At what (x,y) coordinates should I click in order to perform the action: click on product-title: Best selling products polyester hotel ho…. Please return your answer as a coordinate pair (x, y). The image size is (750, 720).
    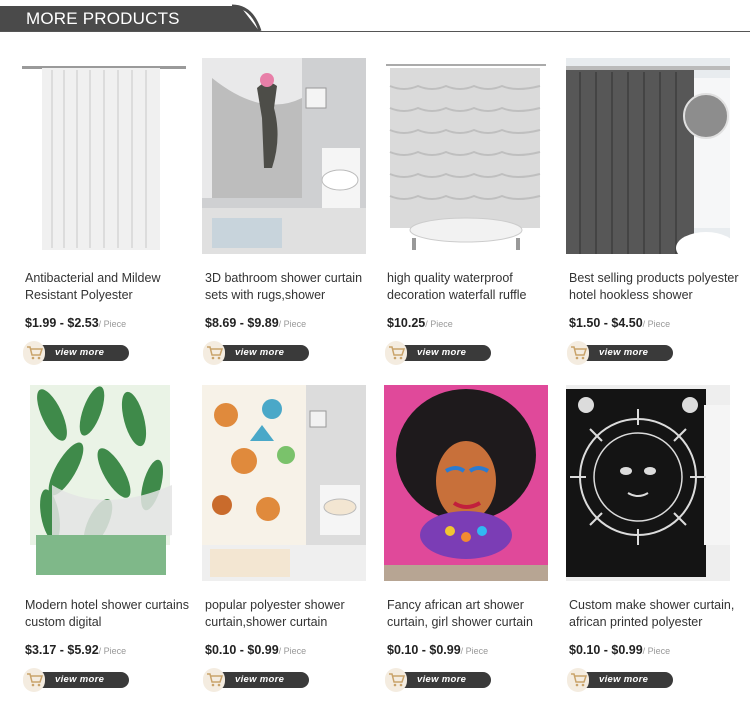
    Looking at the image, I should click on (654, 287).